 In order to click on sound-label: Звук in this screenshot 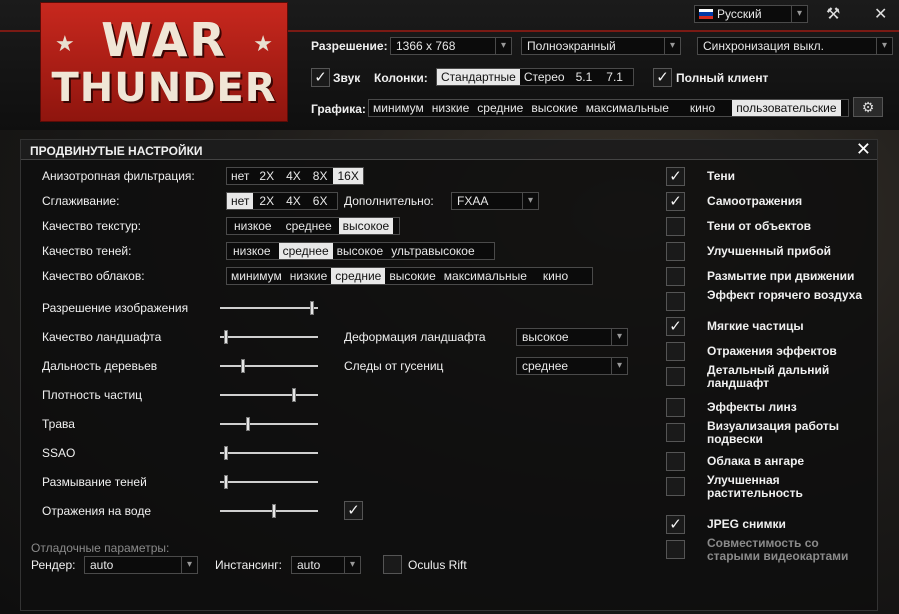, I will do `click(347, 78)`.